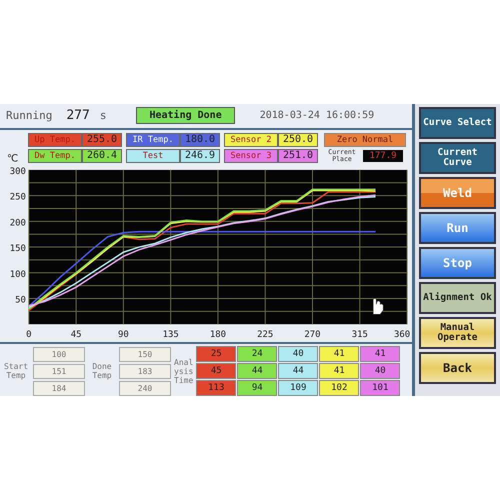 This screenshot has width=500, height=500. Describe the element at coordinates (216, 388) in the screenshot. I see `analysis-cell: 113` at that location.